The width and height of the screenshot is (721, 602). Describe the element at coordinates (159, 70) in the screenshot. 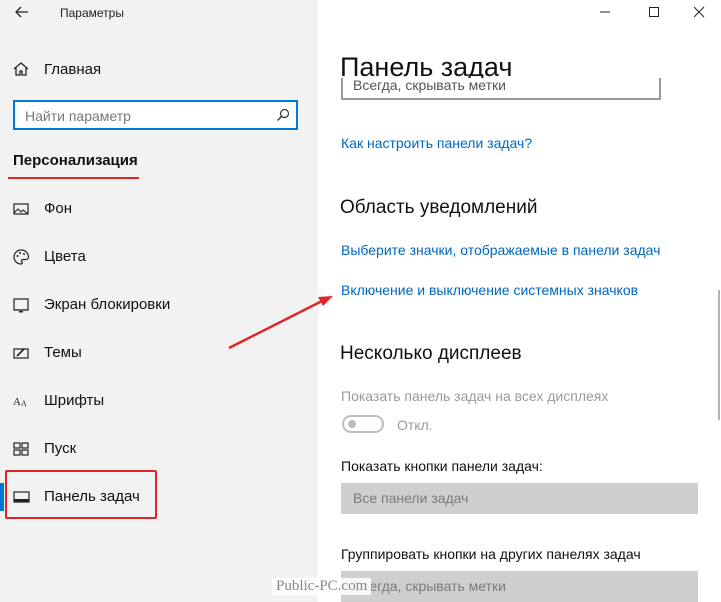

I see `sidebar-item-home: Главная` at that location.